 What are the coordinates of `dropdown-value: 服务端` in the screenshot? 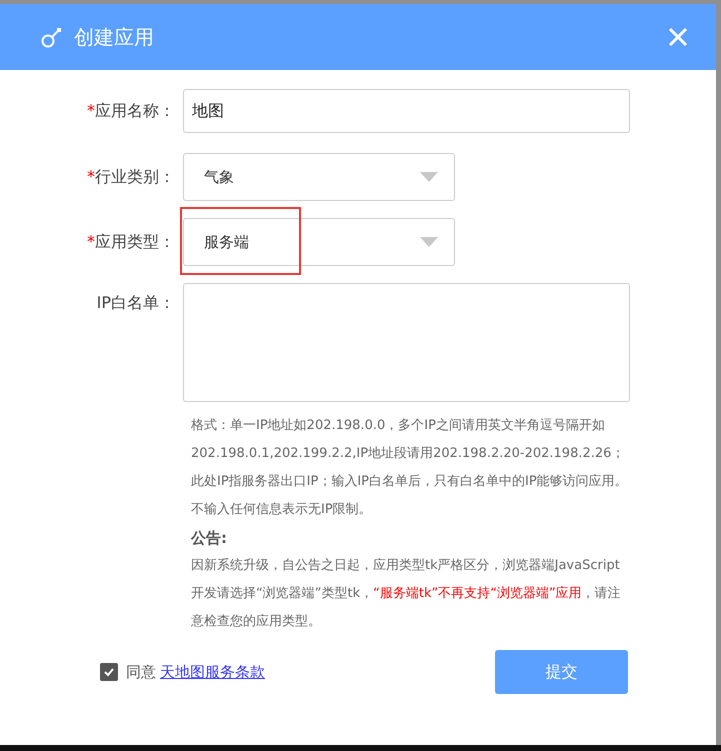 It's located at (226, 242).